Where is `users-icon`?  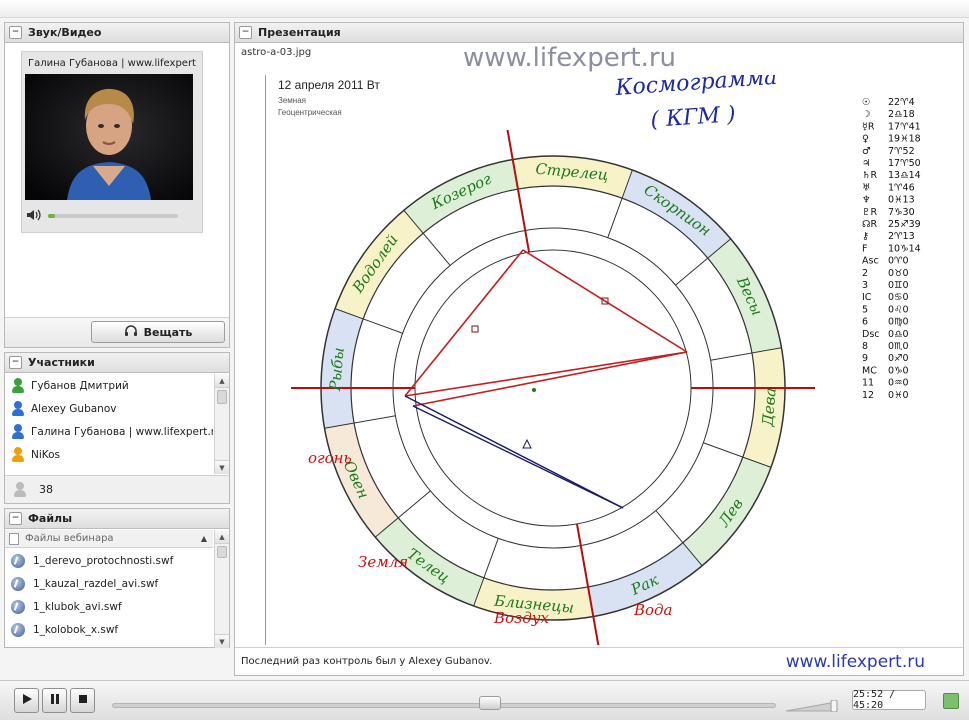 users-icon is located at coordinates (20, 489).